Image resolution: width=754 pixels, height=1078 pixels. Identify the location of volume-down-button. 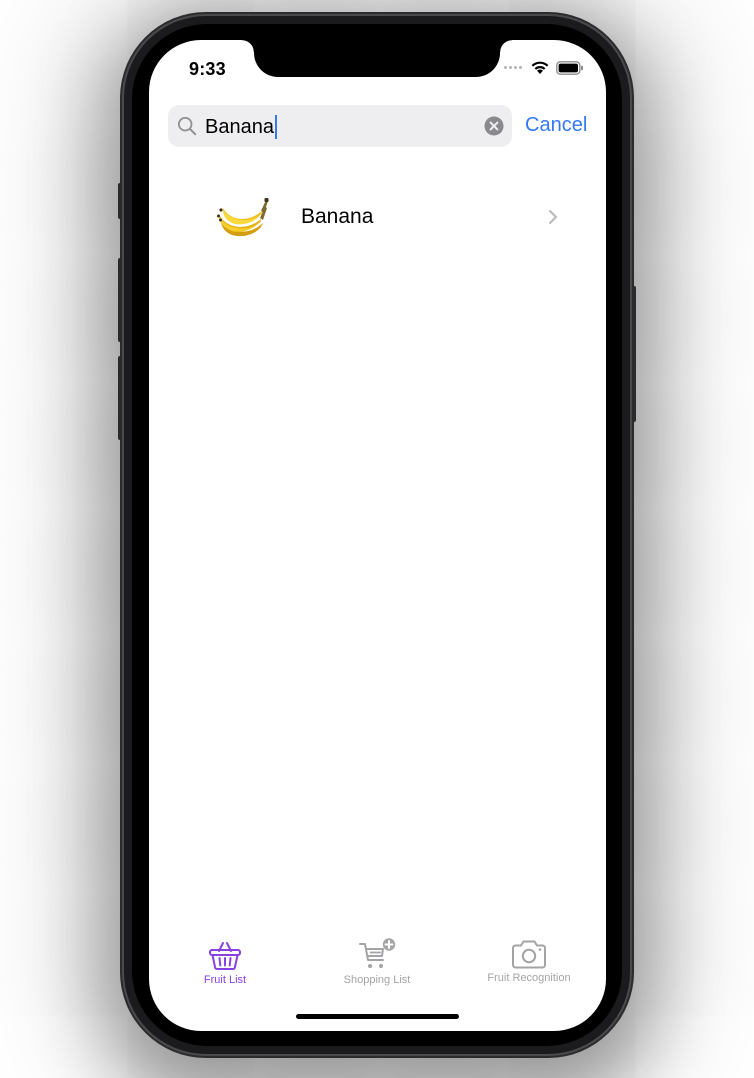
(120, 398).